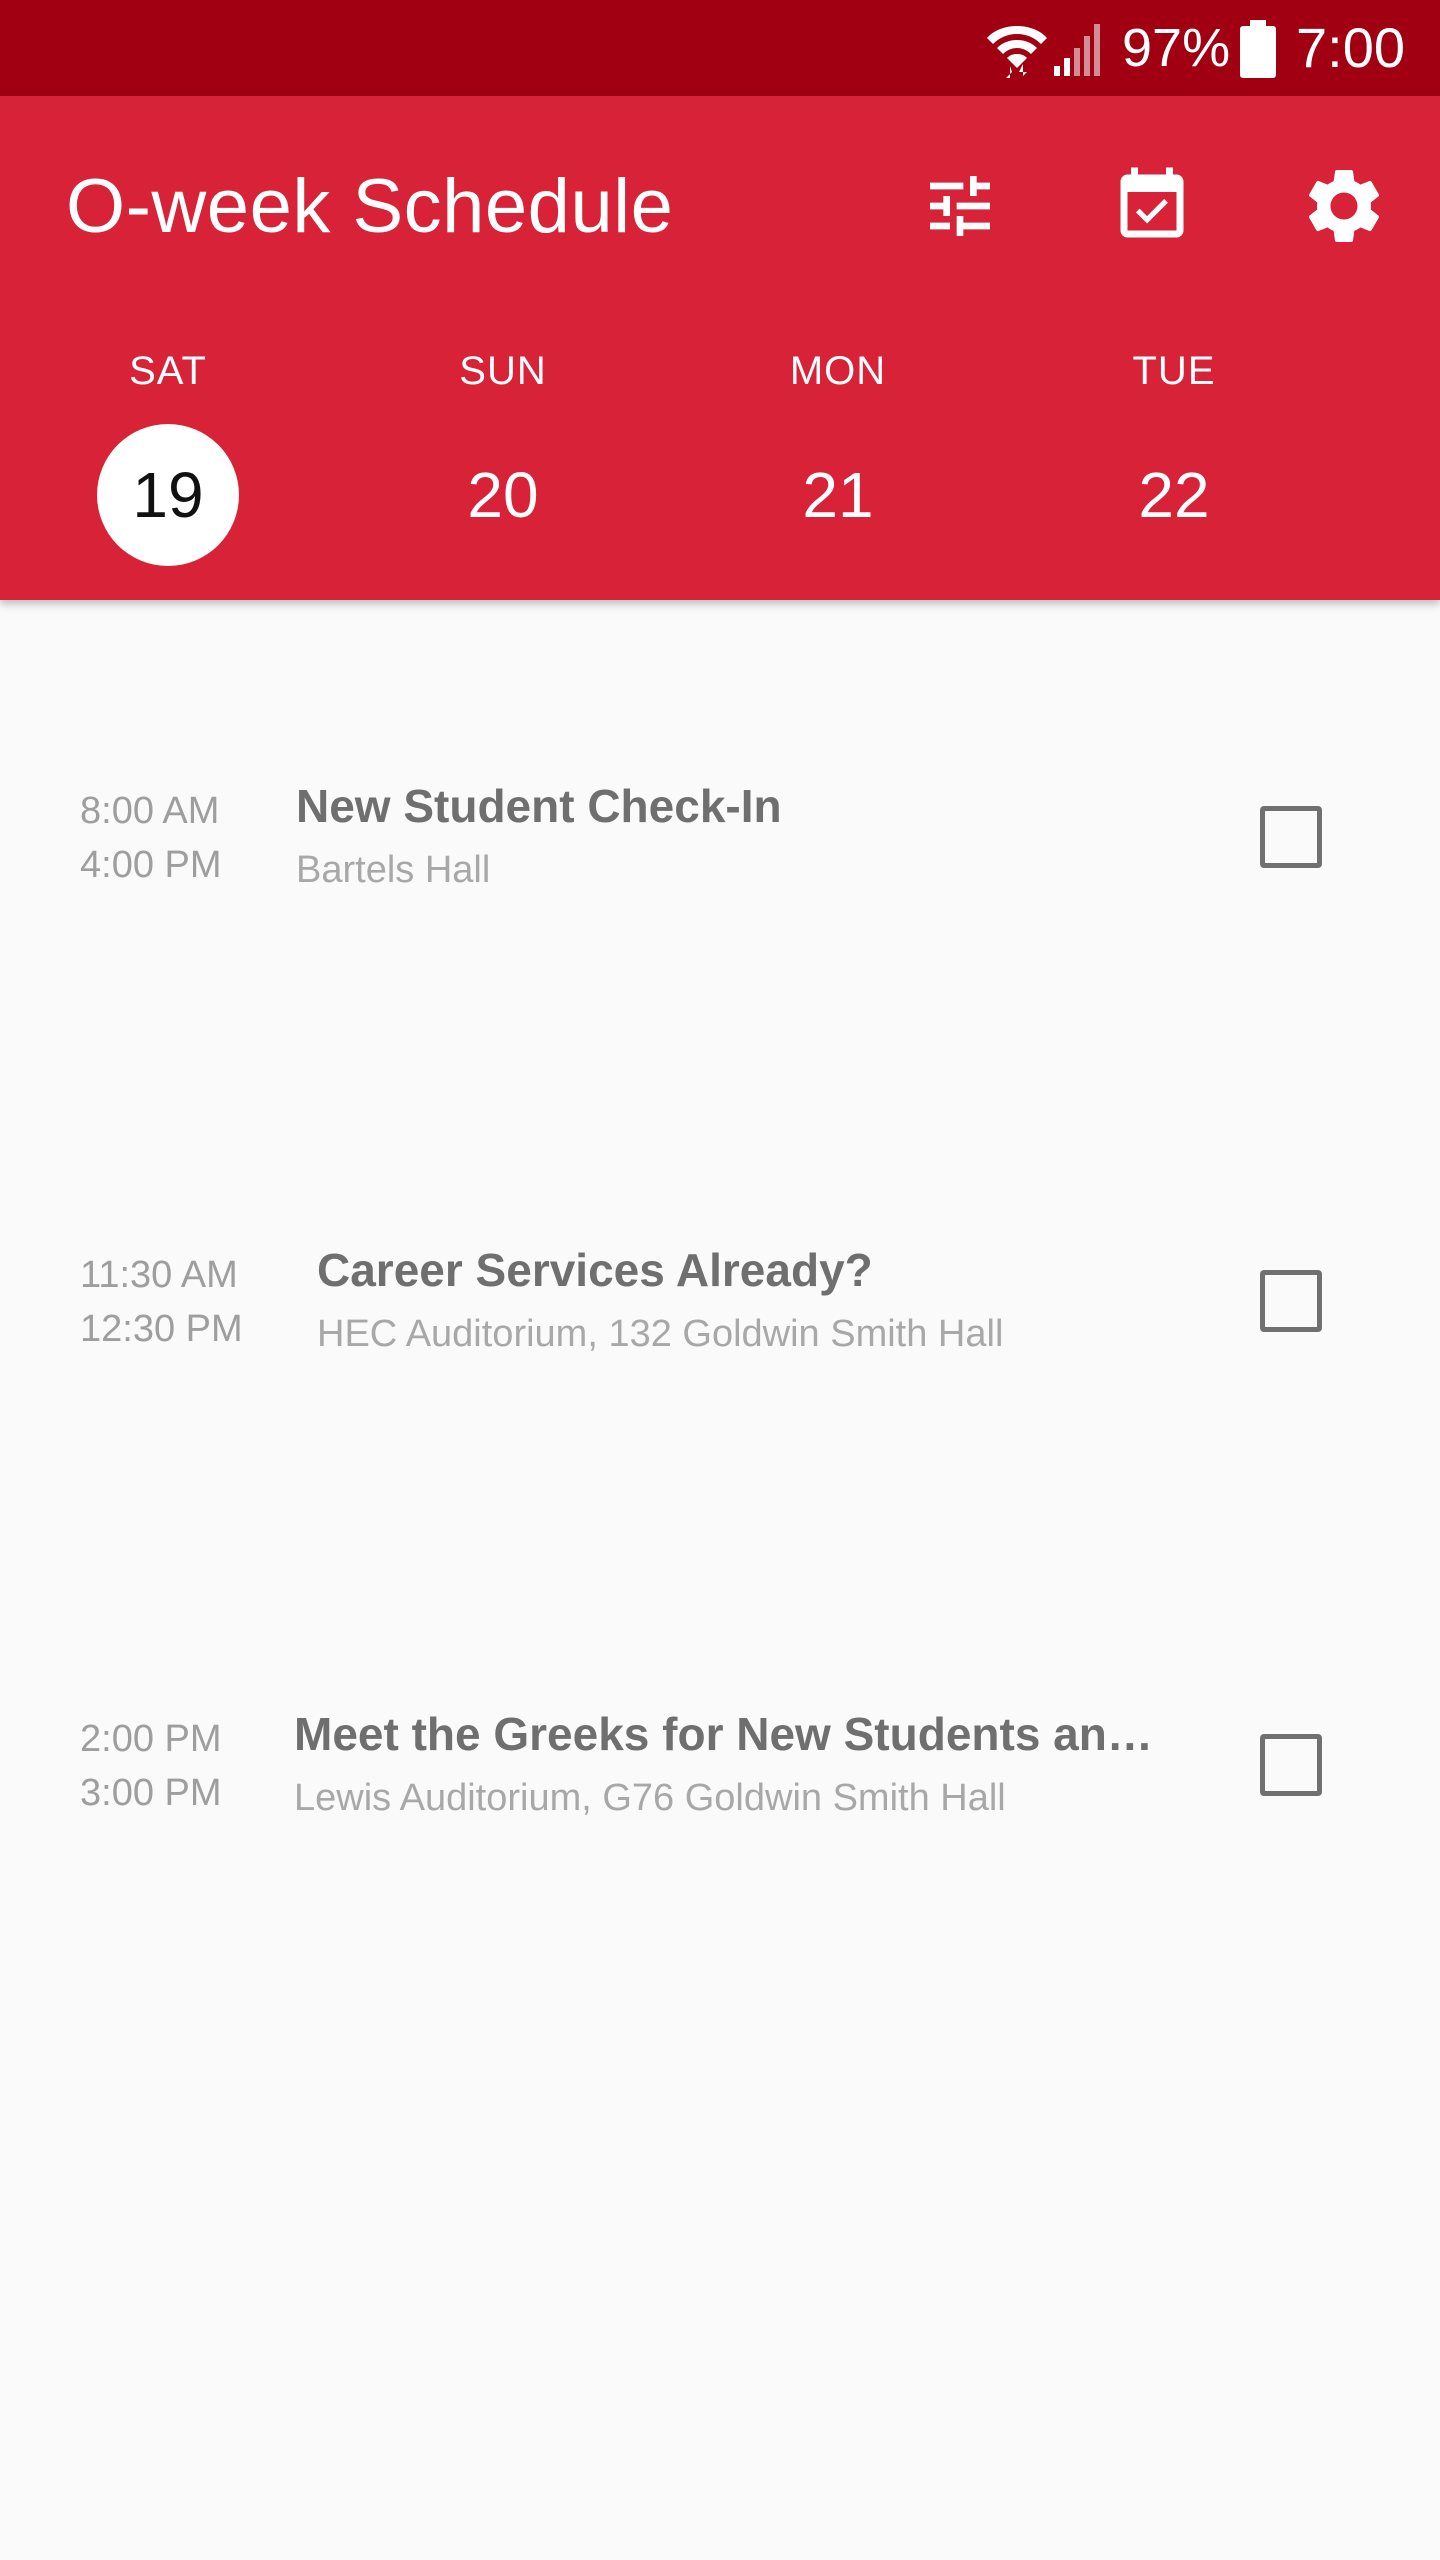  I want to click on filter-button, so click(960, 206).